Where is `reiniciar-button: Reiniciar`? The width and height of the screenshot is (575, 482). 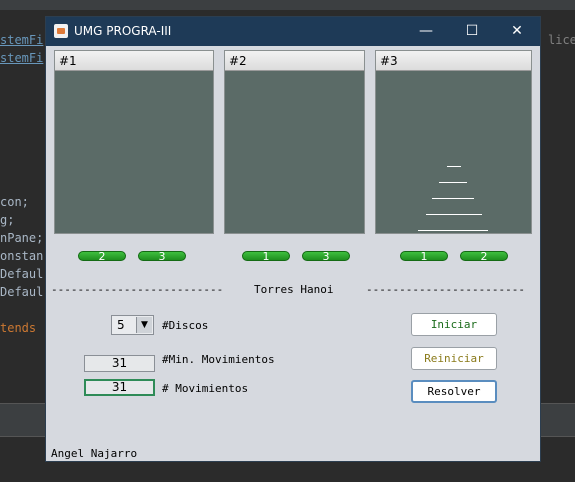 reiniciar-button: Reiniciar is located at coordinates (454, 358).